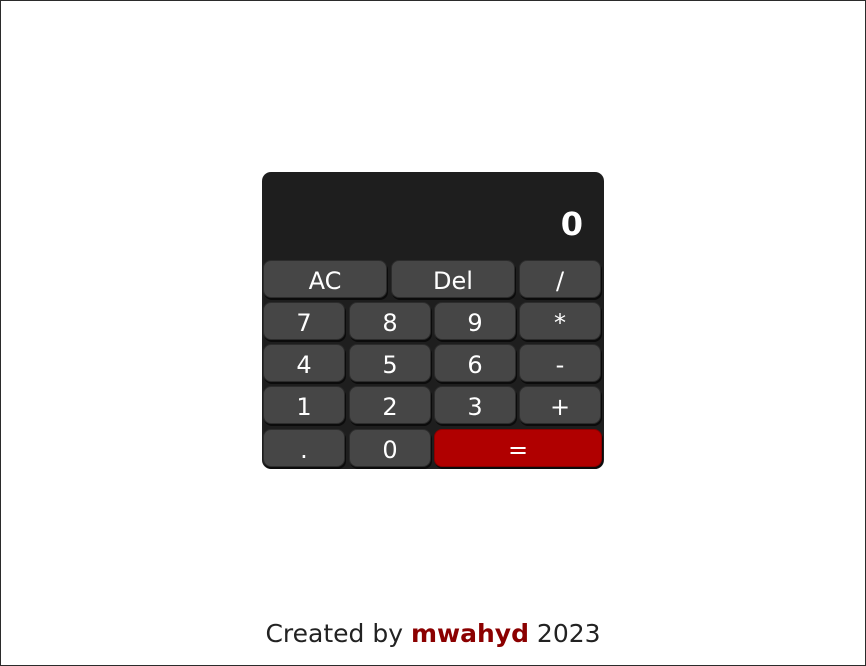 The height and width of the screenshot is (666, 866). Describe the element at coordinates (518, 448) in the screenshot. I see `equals-button: =` at that location.